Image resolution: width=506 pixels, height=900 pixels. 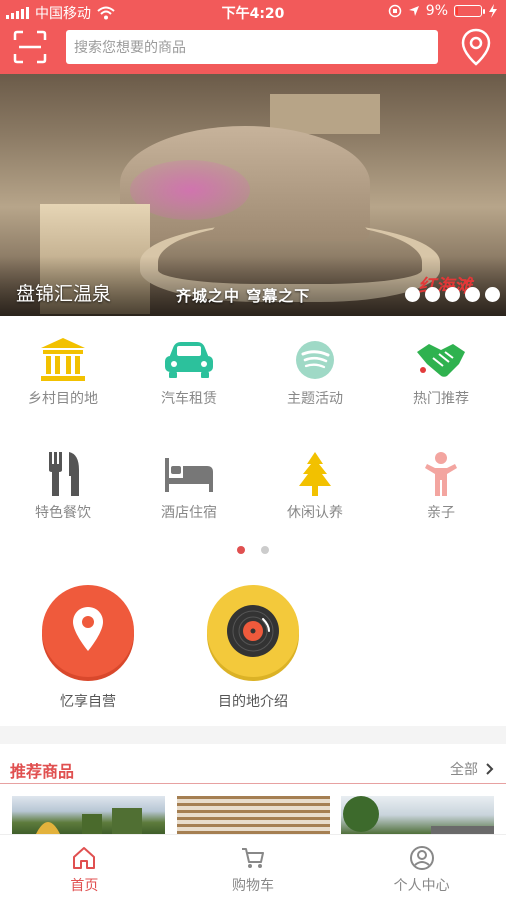 What do you see at coordinates (84, 858) in the screenshot?
I see `home-icon` at bounding box center [84, 858].